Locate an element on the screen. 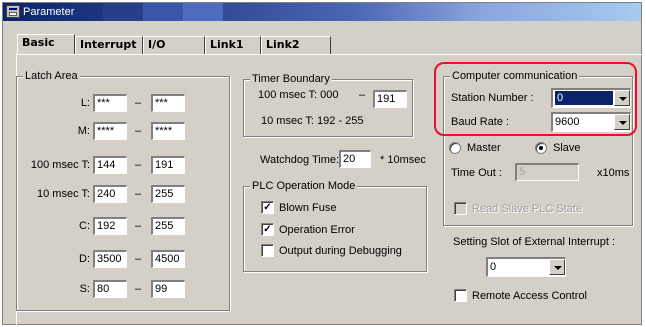  latch-from-field: 240 is located at coordinates (110, 194).